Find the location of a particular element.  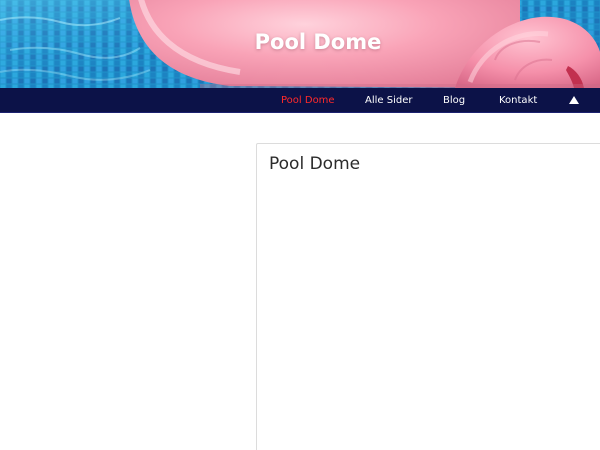

page-title: Pool Dome is located at coordinates (315, 164).